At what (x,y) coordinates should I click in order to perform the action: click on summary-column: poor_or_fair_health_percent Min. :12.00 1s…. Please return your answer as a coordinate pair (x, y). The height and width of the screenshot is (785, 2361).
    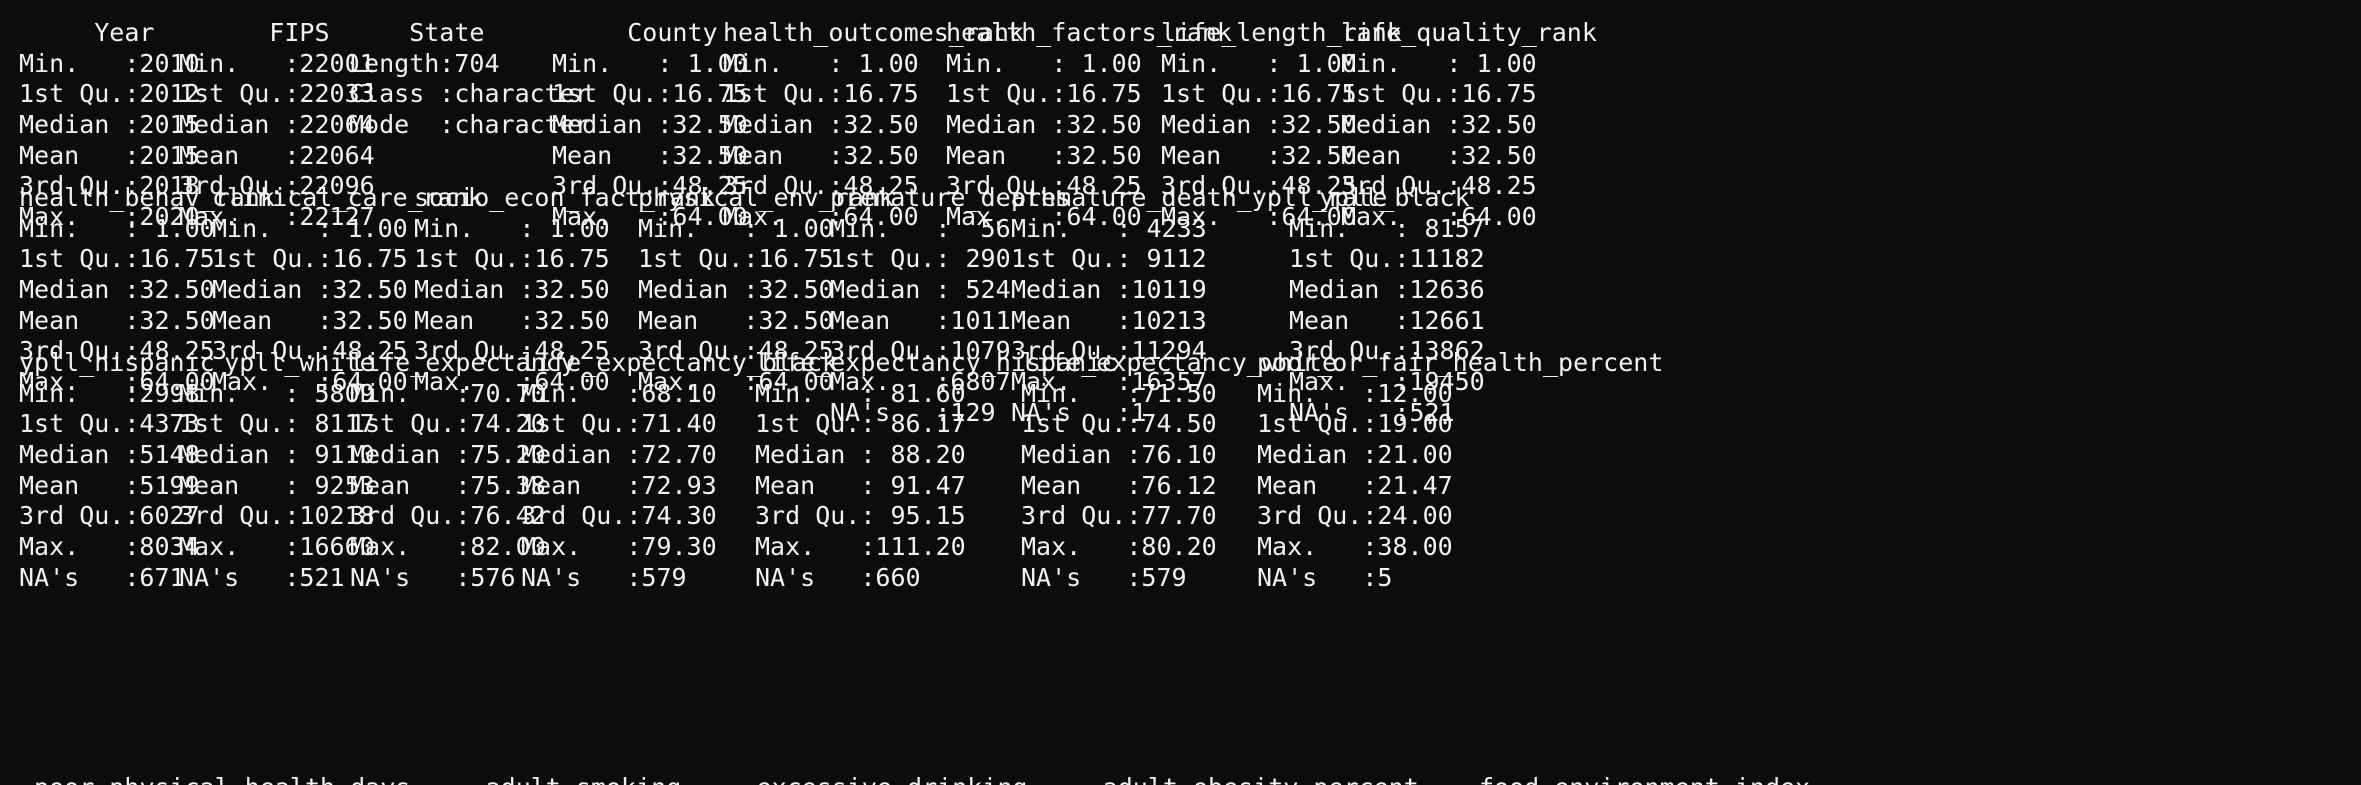
    Looking at the image, I should click on (1460, 471).